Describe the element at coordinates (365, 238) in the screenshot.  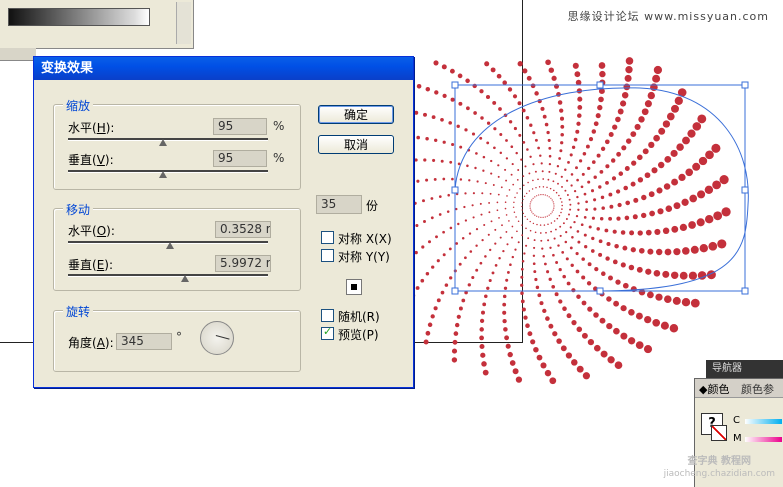
I see `reflect-x-label: 对称 X(X)` at that location.